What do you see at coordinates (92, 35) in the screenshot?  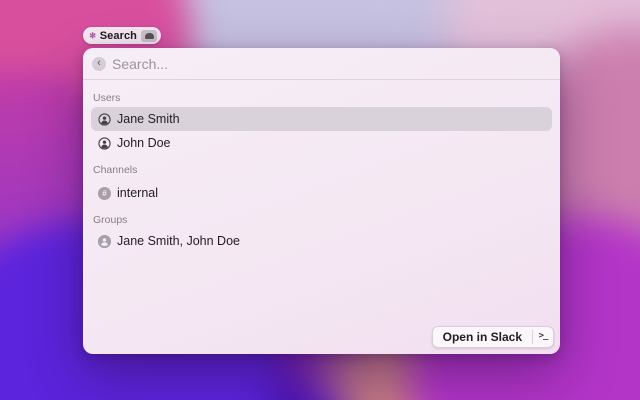 I see `app-flower-icon: ✻` at bounding box center [92, 35].